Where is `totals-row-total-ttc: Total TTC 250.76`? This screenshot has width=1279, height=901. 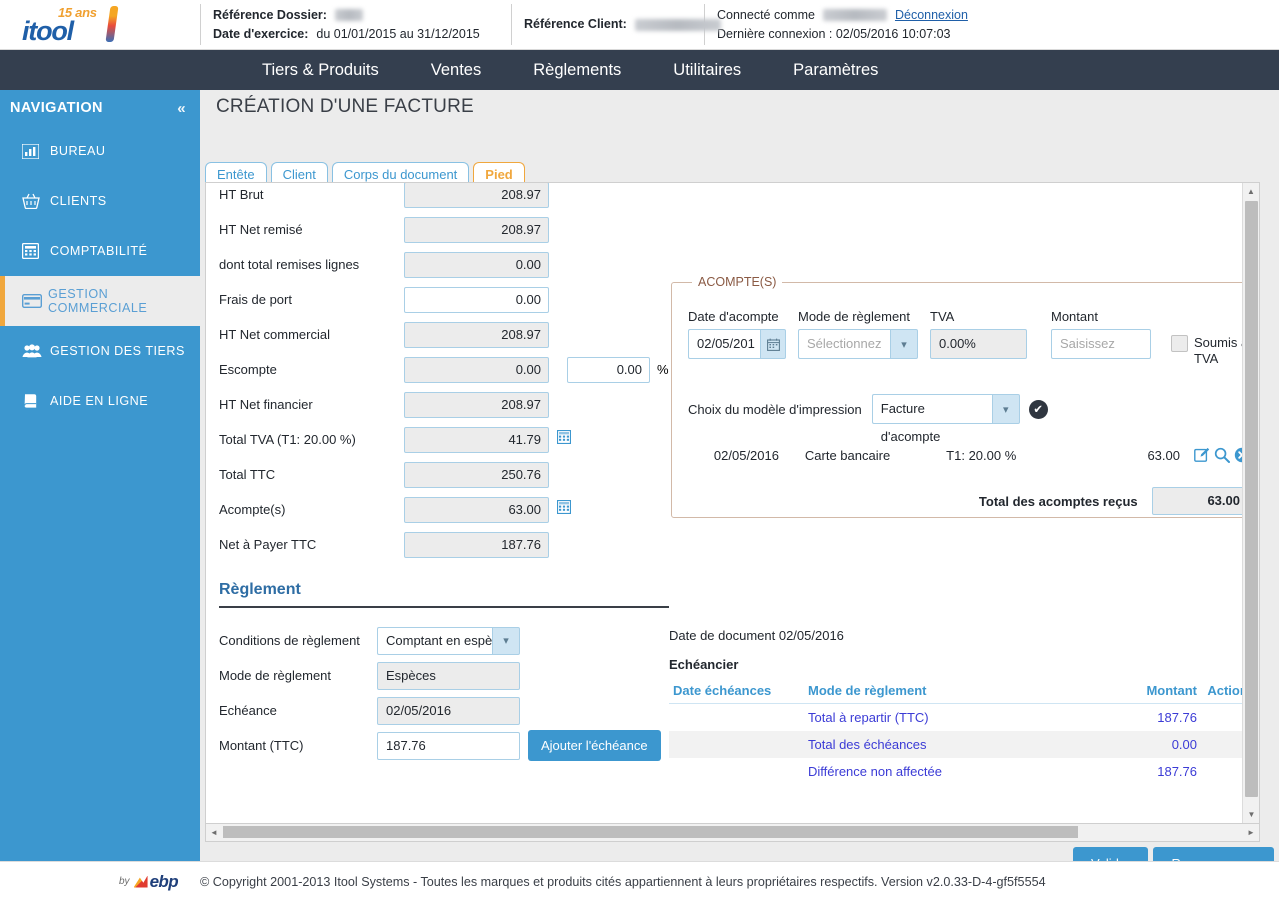 totals-row-total-ttc: Total TTC 250.76 is located at coordinates (454, 474).